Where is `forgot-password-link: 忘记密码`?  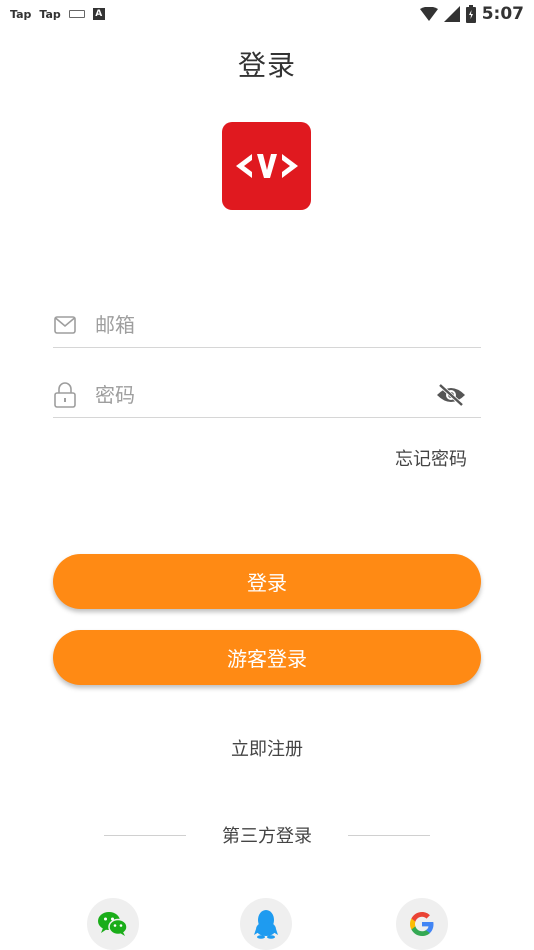
forgot-password-link: 忘记密码 is located at coordinates (431, 458).